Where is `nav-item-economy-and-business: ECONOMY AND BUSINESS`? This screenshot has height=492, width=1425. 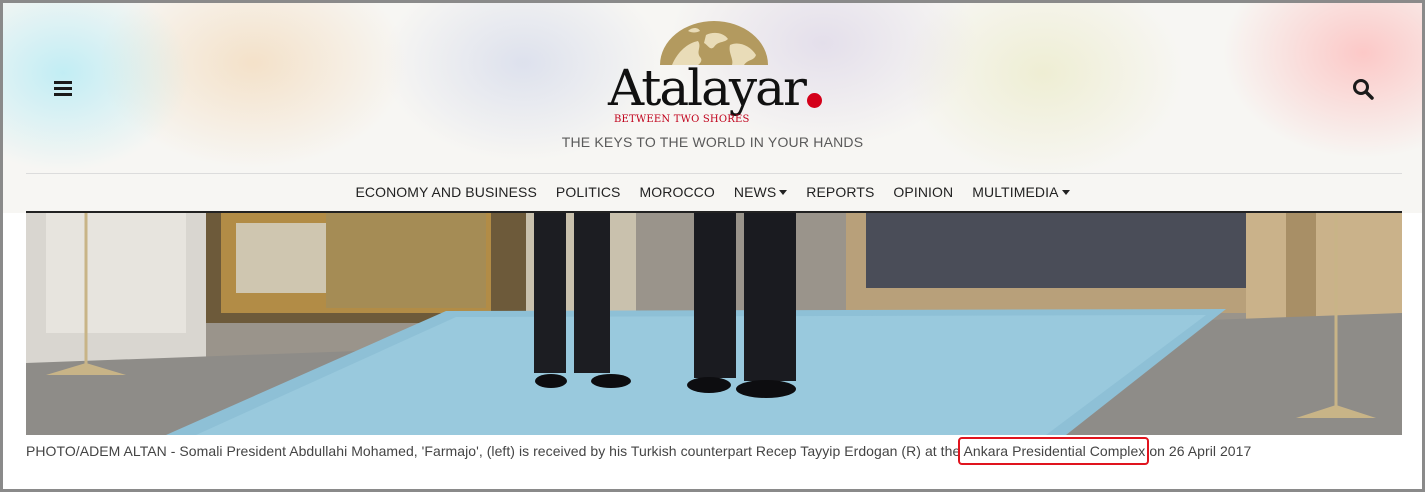 nav-item-economy-and-business: ECONOMY AND BUSINESS is located at coordinates (446, 192).